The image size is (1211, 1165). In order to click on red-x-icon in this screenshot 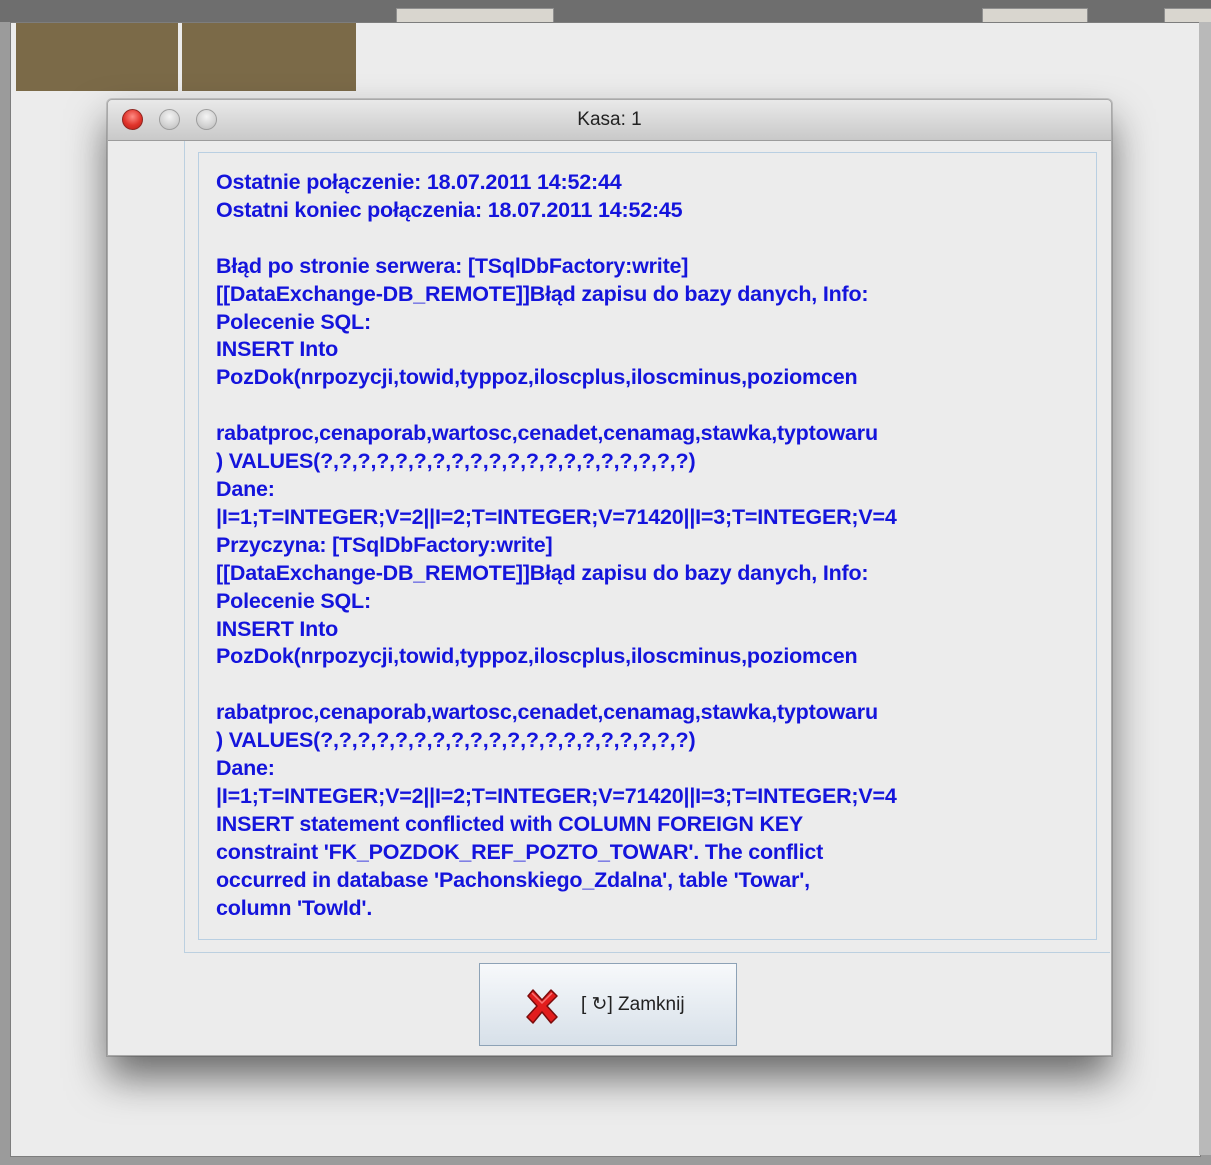, I will do `click(542, 1006)`.